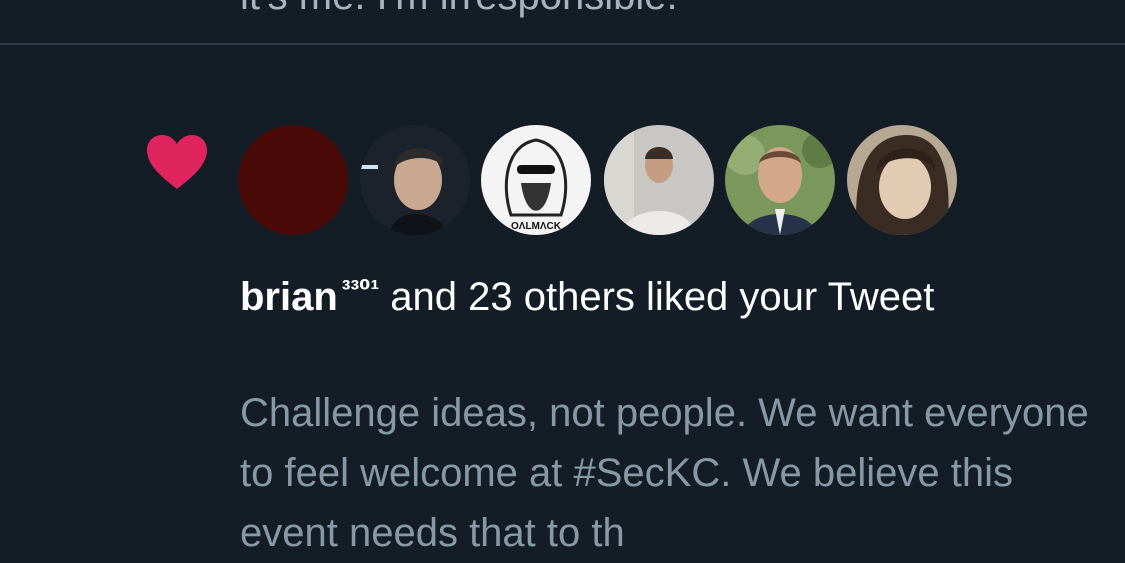 The width and height of the screenshot is (1125, 563). I want to click on svg-text: OΛLMΛCK, so click(536, 226).